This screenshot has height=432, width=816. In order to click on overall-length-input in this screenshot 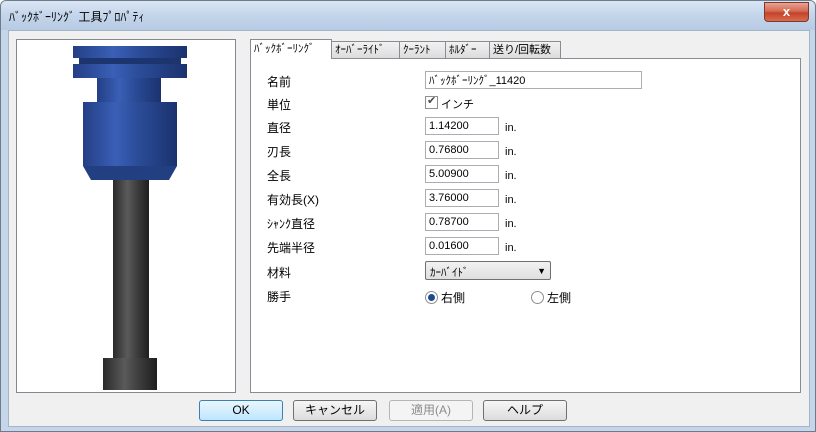, I will do `click(462, 174)`.